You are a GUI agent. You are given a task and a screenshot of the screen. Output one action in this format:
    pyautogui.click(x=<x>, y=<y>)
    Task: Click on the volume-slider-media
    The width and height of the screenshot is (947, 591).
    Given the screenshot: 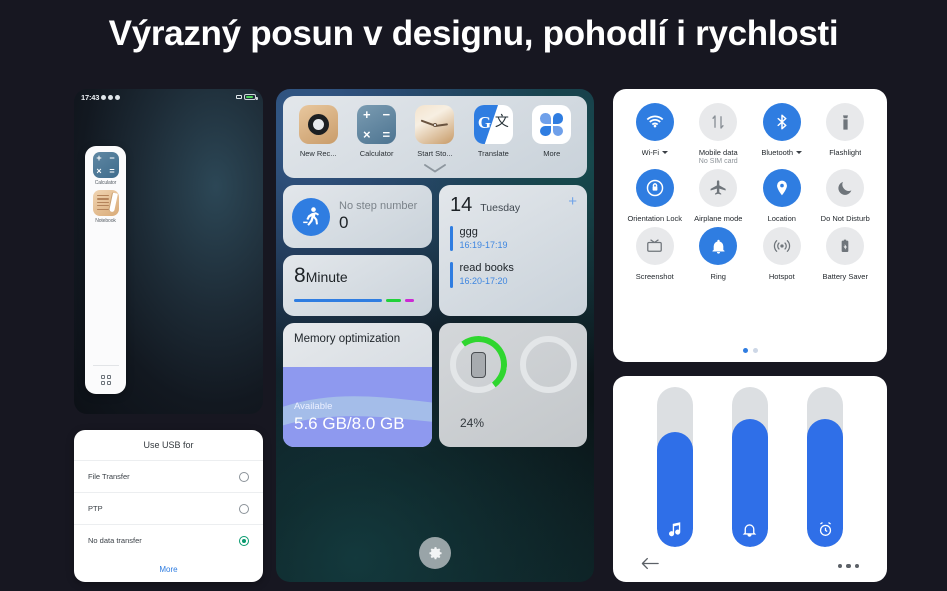 What is the action you would take?
    pyautogui.click(x=674, y=467)
    